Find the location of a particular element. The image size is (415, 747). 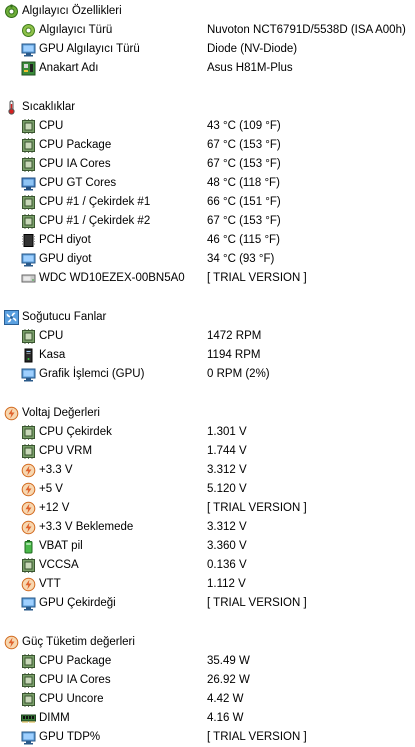

sensor-row: GPU diyot 34 °C (93 °F) is located at coordinates (207, 259).